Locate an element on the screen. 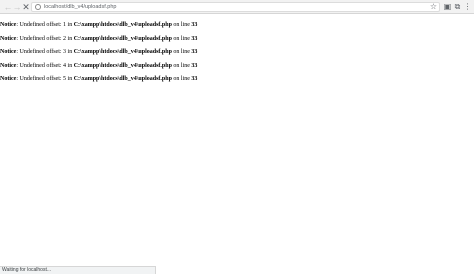  extension-icon: ⧉ is located at coordinates (457, 7).